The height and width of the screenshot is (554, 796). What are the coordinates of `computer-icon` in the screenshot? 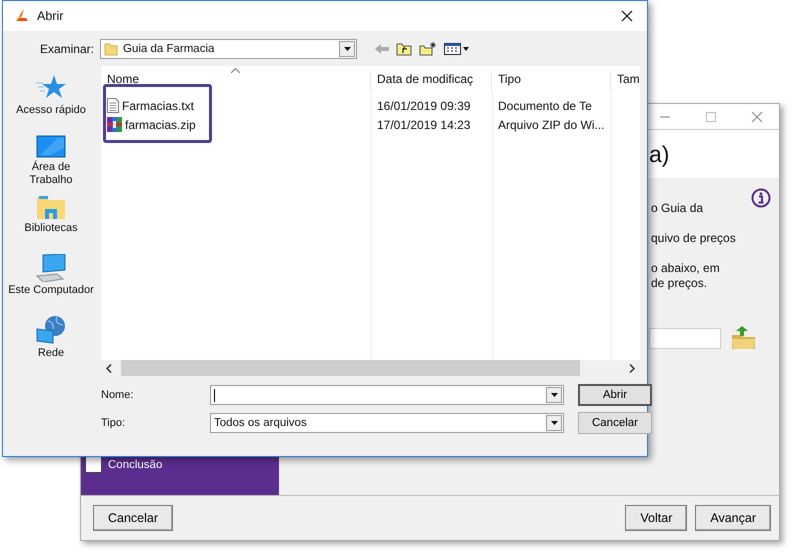 It's located at (51, 268).